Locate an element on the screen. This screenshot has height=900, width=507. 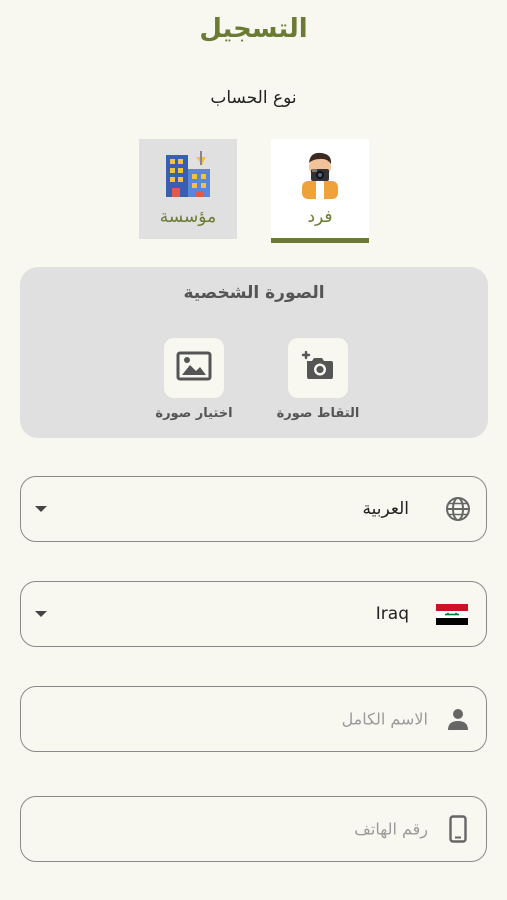
account-type-individual-label: فرد is located at coordinates (320, 217).